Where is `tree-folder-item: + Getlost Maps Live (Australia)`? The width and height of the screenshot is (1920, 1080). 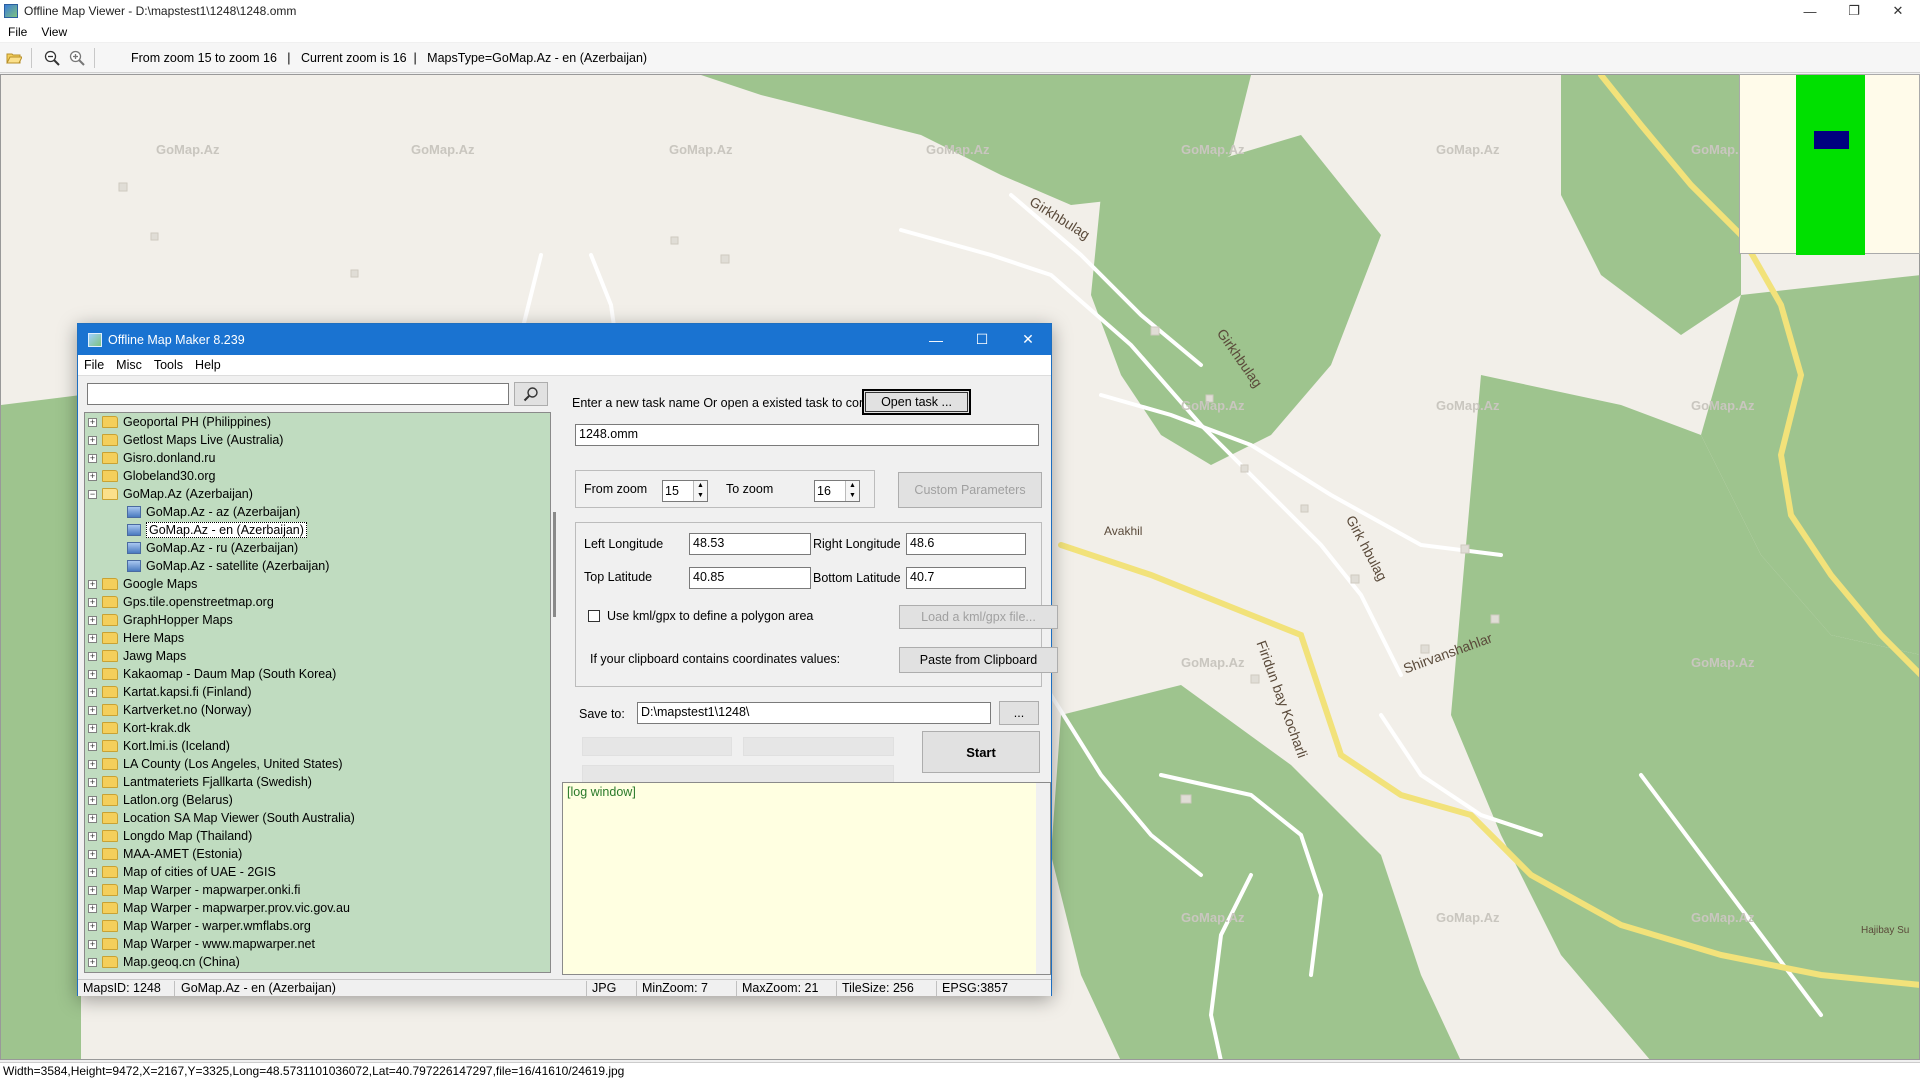
tree-folder-item: + Getlost Maps Live (Australia) is located at coordinates (317, 440).